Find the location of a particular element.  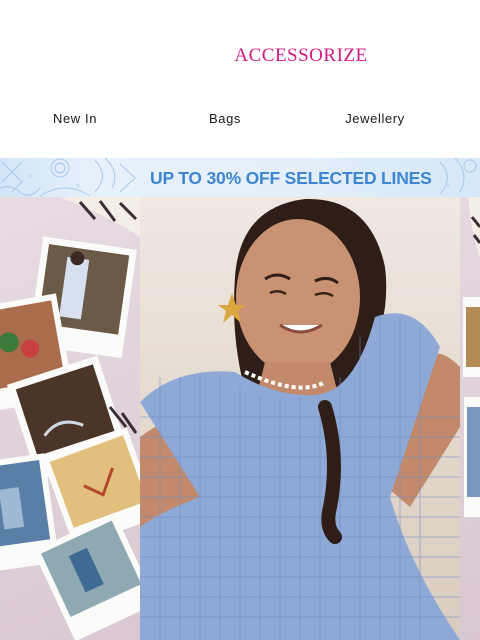

brand-logo: ACCESSORIZE is located at coordinates (301, 56).